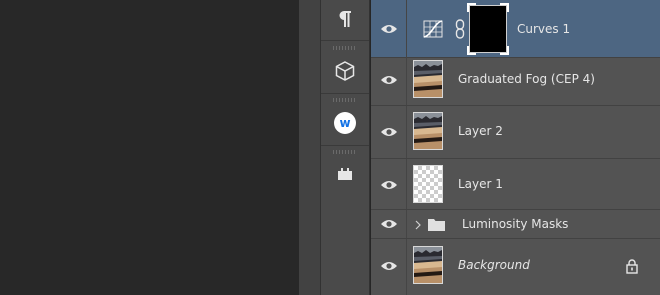 The height and width of the screenshot is (295, 660). I want to click on layer-row-luminosity-masks-group: Luminosity Masks, so click(515, 224).